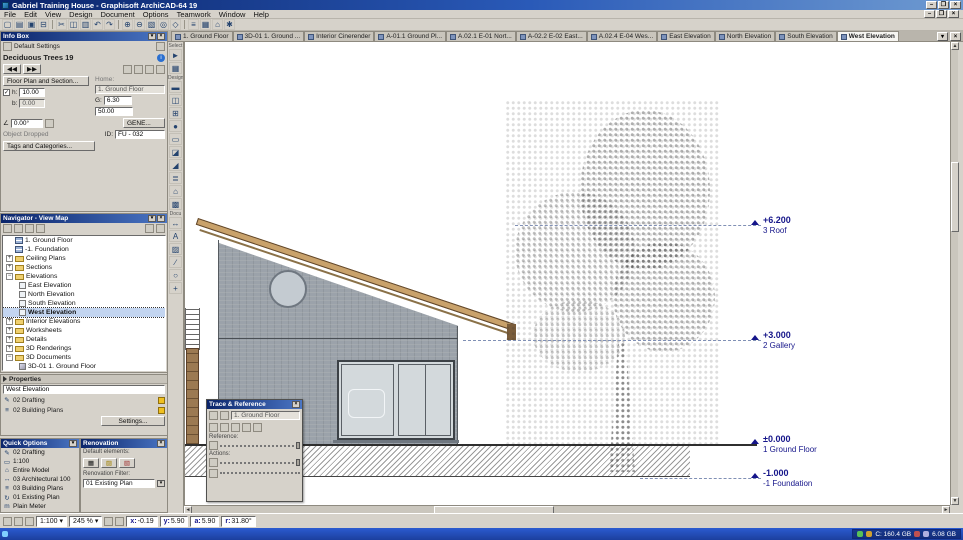 This screenshot has width=963, height=540. Describe the element at coordinates (52, 521) in the screenshot. I see `scale-select: 1:100 ▾` at that location.